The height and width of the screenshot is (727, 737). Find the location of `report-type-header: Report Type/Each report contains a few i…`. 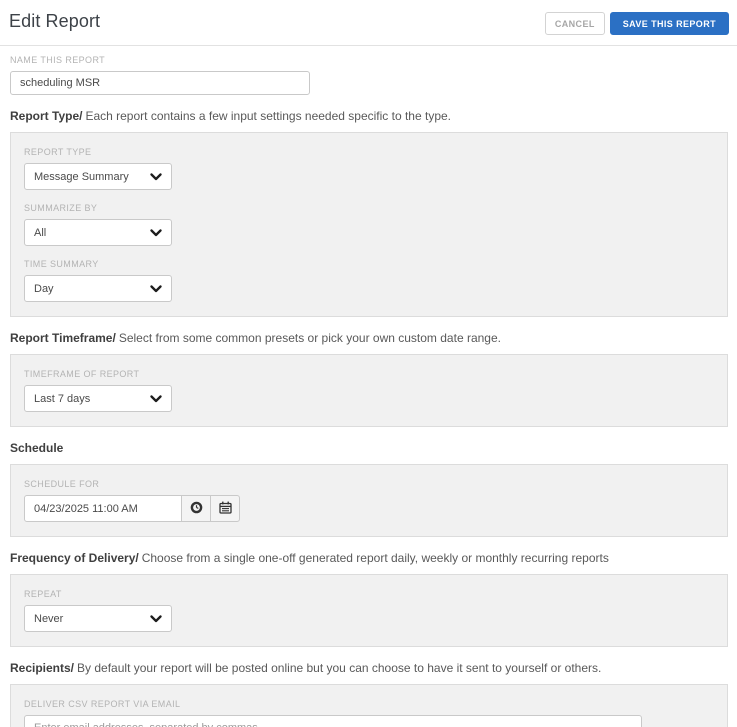

report-type-header: Report Type/Each report contains a few i… is located at coordinates (369, 116).